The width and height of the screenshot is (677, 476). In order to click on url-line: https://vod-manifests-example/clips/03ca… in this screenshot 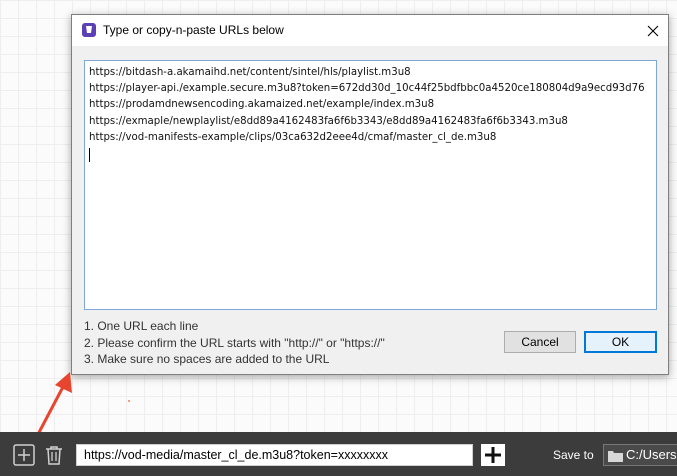, I will do `click(293, 137)`.